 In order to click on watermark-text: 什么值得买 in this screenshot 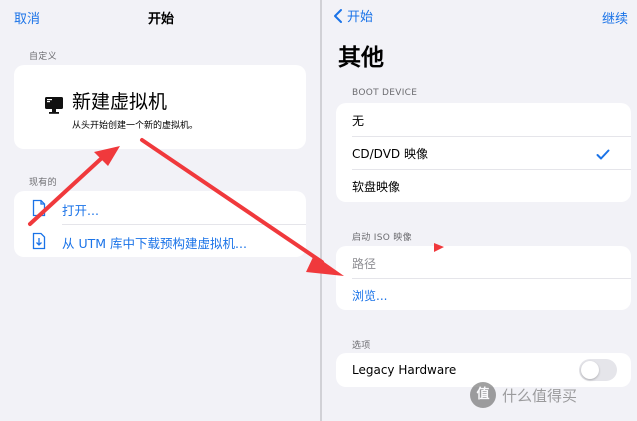, I will do `click(540, 395)`.